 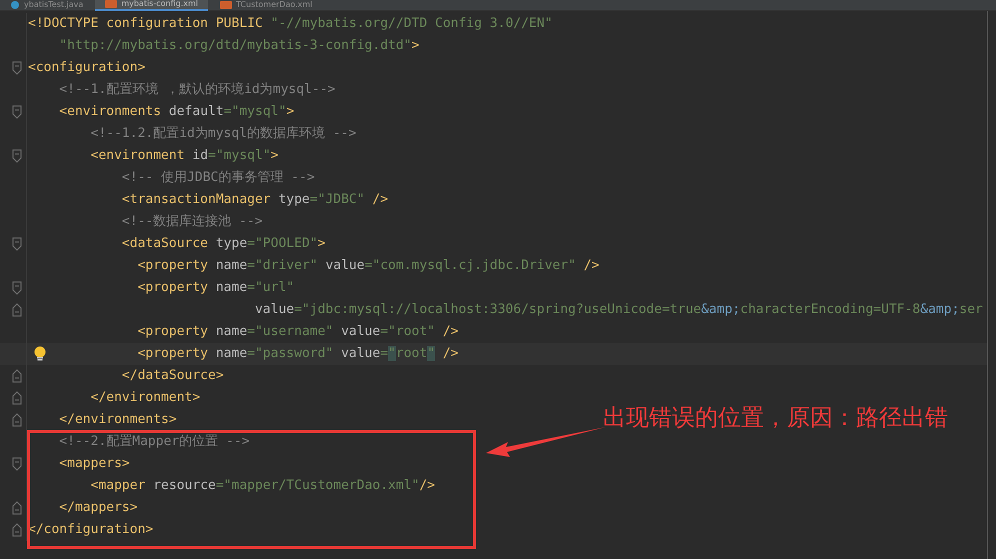 What do you see at coordinates (215, 288) in the screenshot?
I see `code-line: <property name="url"` at bounding box center [215, 288].